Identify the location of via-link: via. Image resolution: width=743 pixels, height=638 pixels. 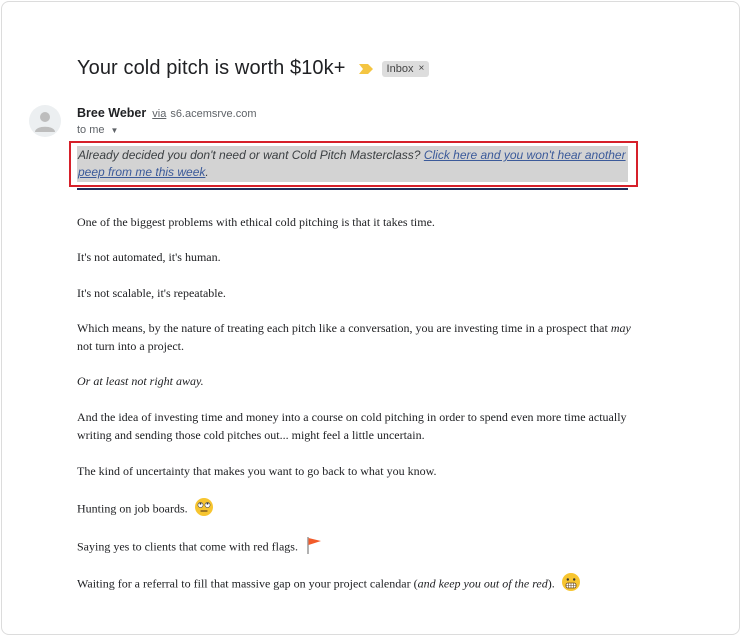
(159, 114).